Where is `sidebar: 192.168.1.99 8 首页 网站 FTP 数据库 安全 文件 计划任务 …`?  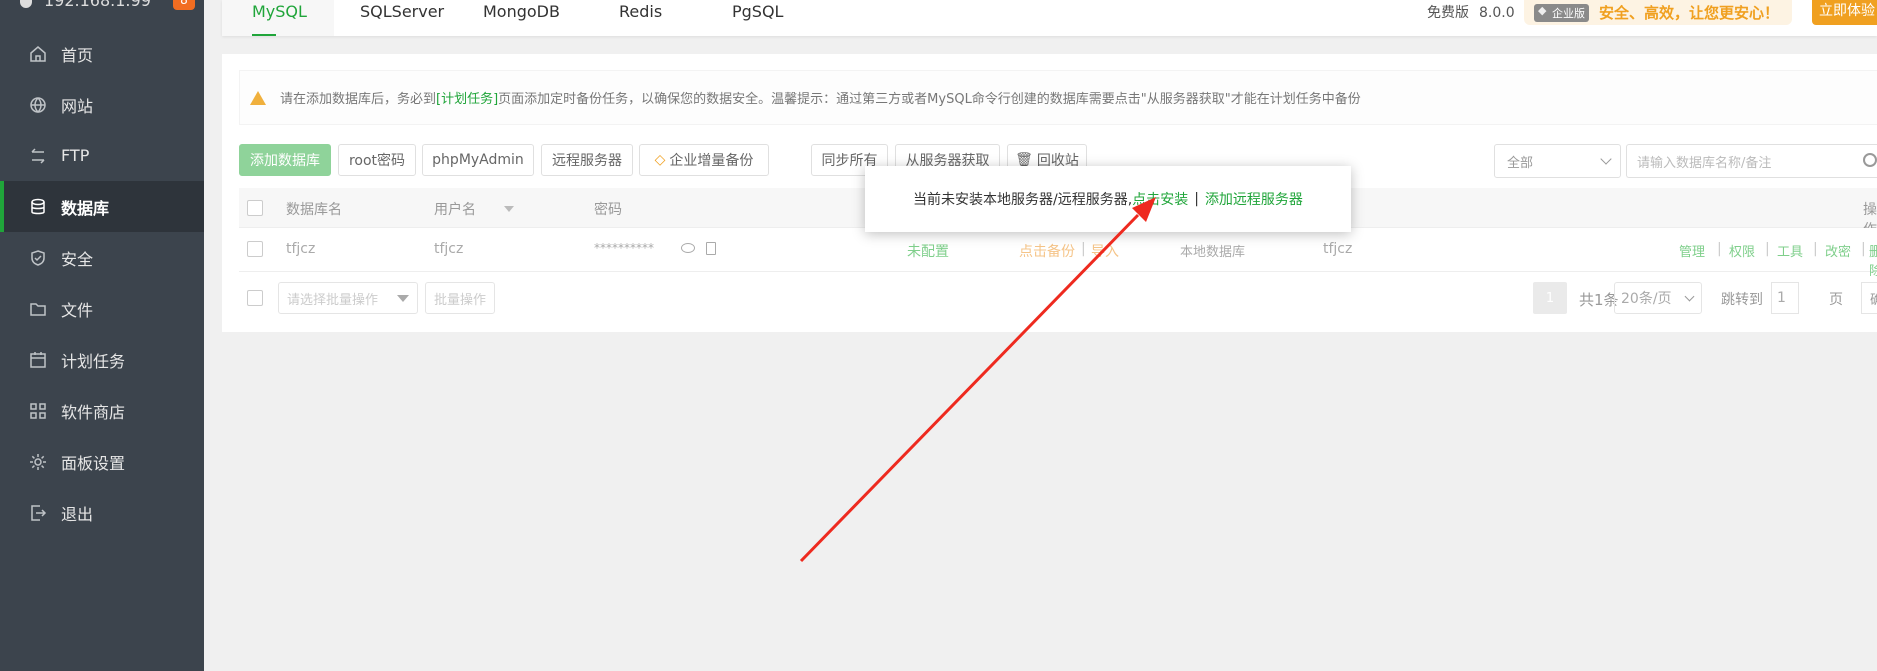 sidebar: 192.168.1.99 8 首页 网站 FTP 数据库 安全 文件 计划任务 … is located at coordinates (102, 335).